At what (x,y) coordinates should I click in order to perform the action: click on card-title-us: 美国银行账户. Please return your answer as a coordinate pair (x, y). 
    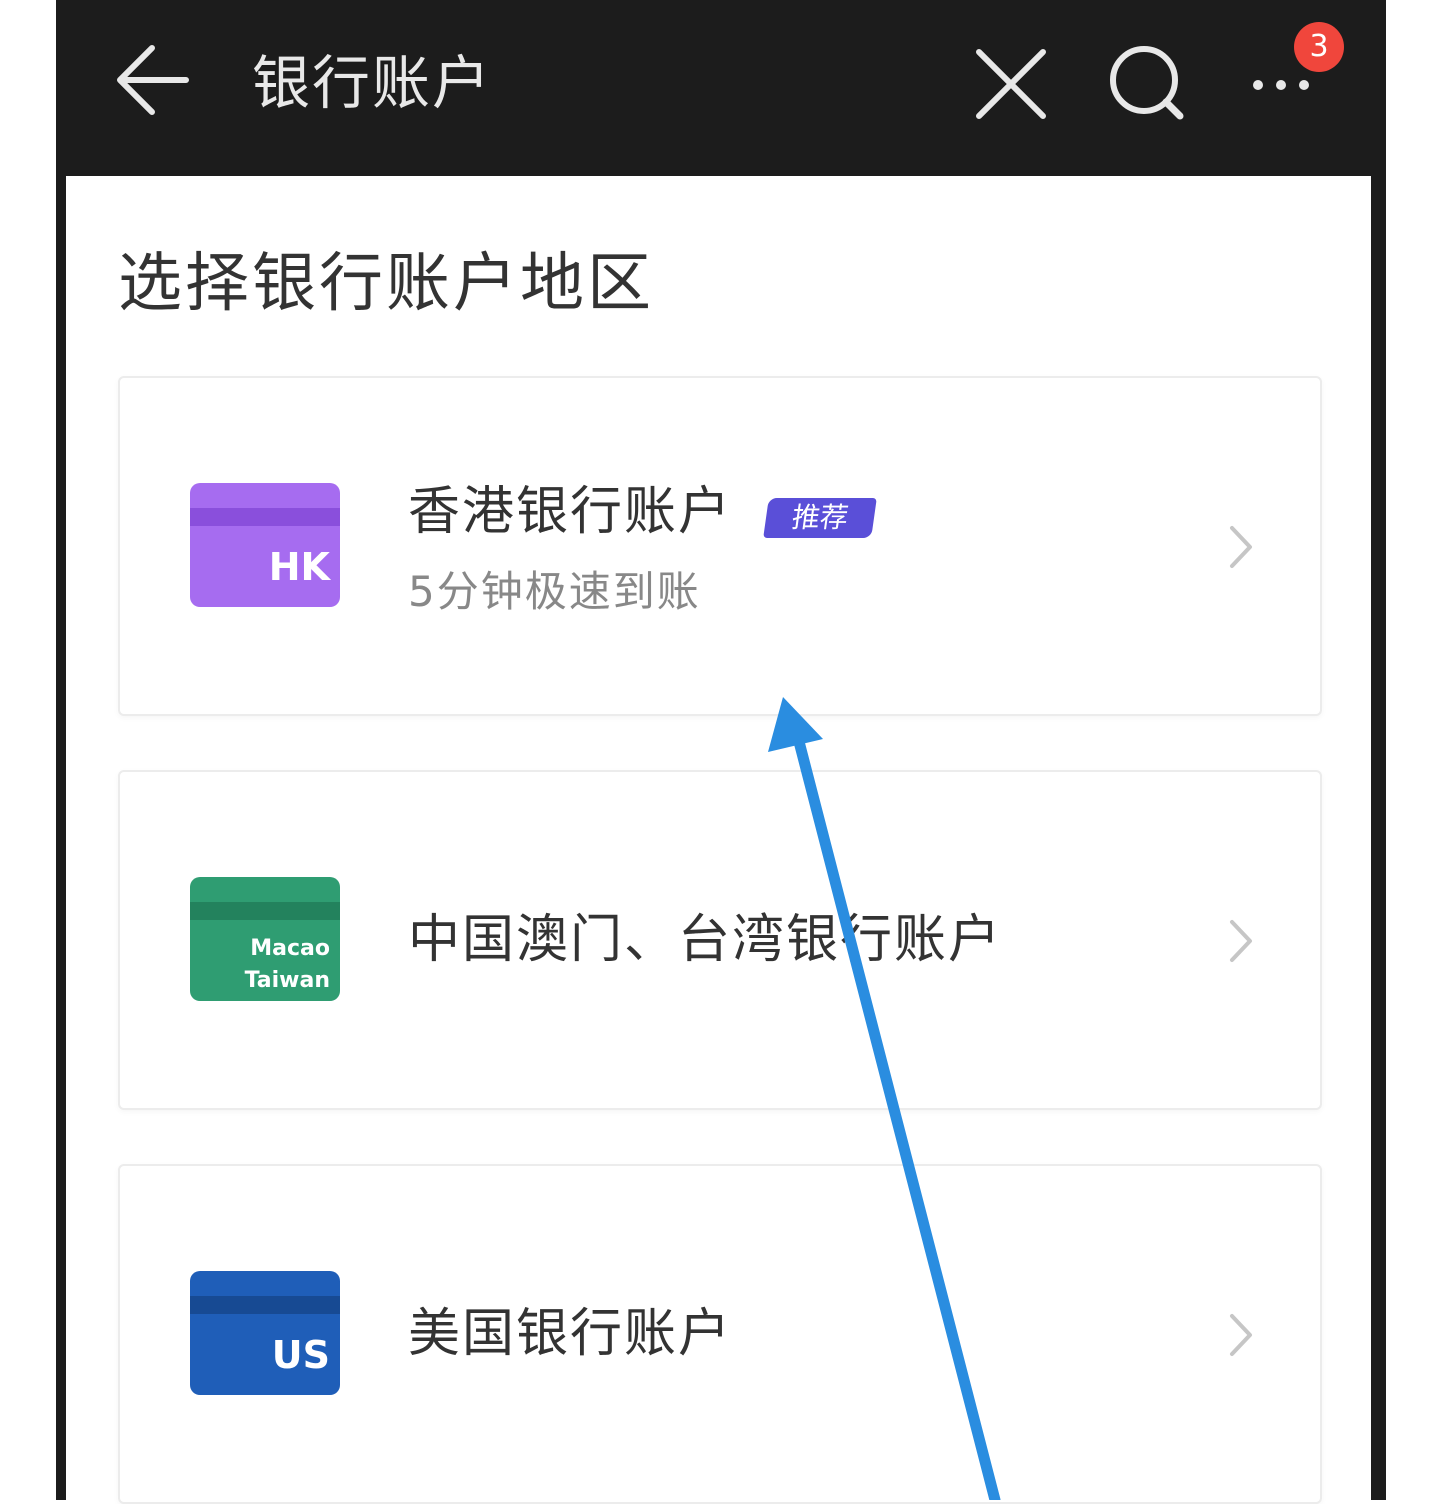
    Looking at the image, I should click on (570, 1334).